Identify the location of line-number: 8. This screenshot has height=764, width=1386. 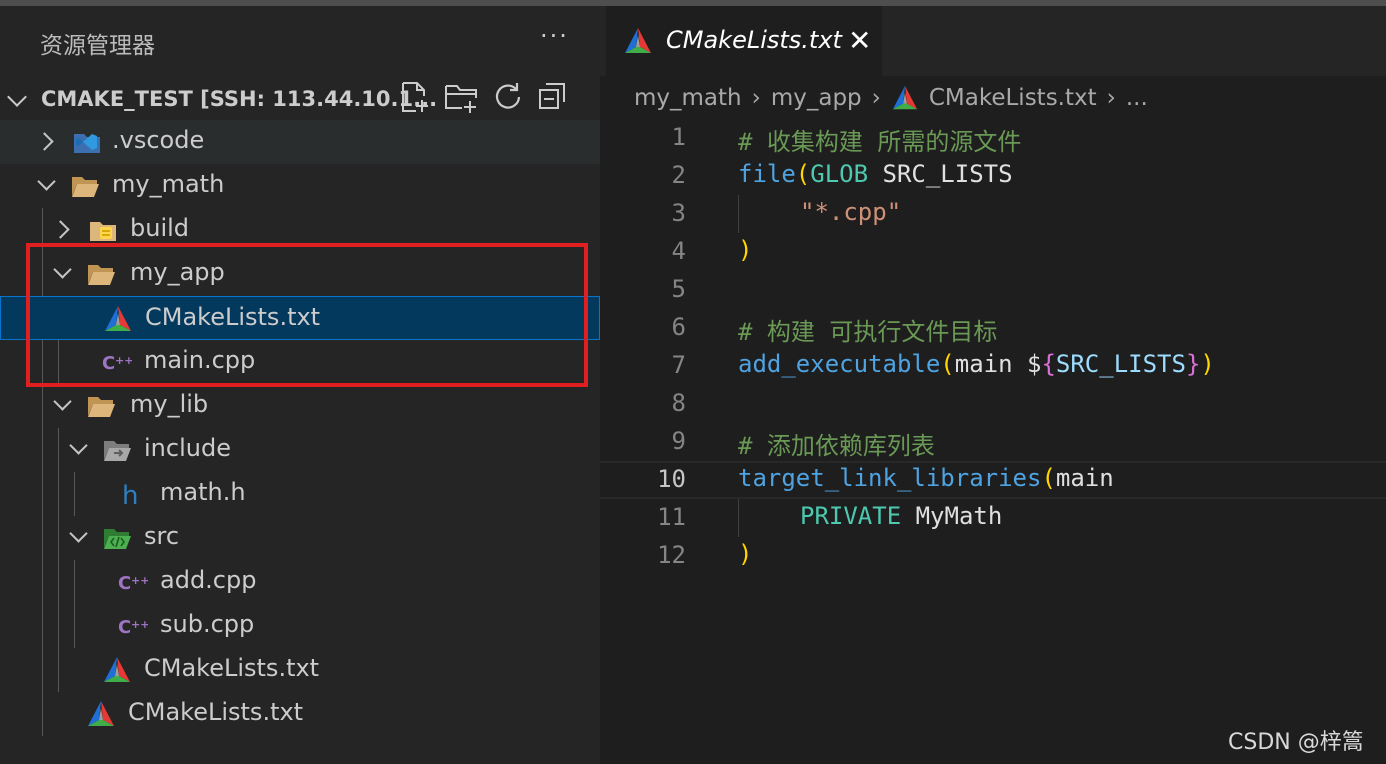
(678, 403).